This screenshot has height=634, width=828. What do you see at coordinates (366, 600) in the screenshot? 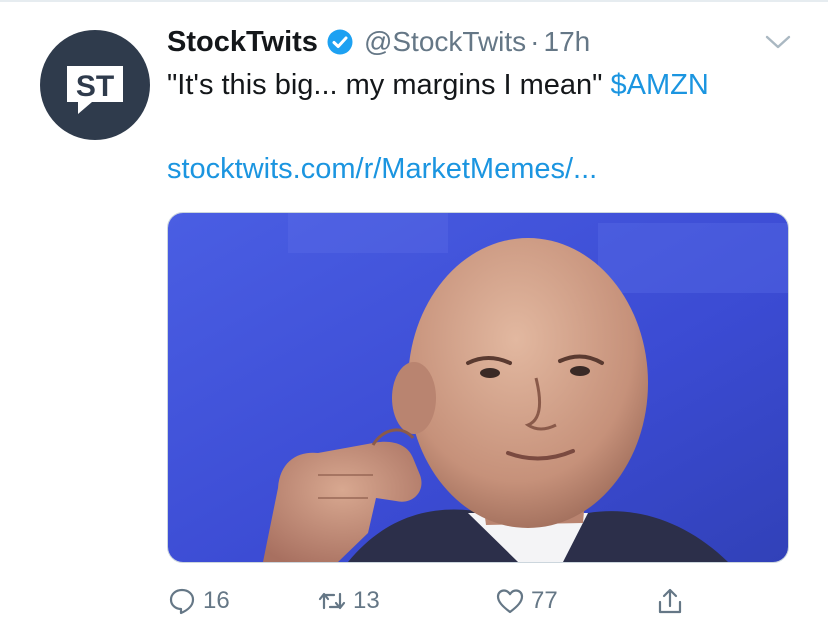
I see `retweet-count: 13` at bounding box center [366, 600].